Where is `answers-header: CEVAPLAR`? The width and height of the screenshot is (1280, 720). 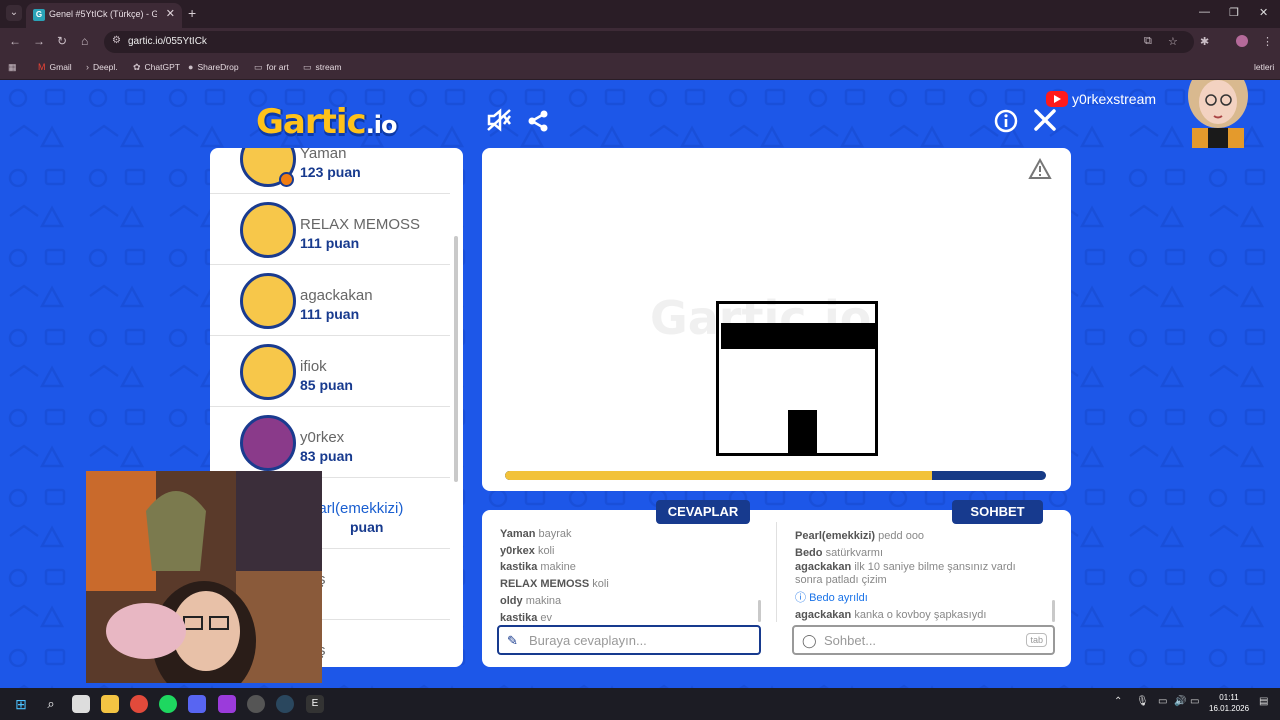
answers-header: CEVAPLAR is located at coordinates (703, 512).